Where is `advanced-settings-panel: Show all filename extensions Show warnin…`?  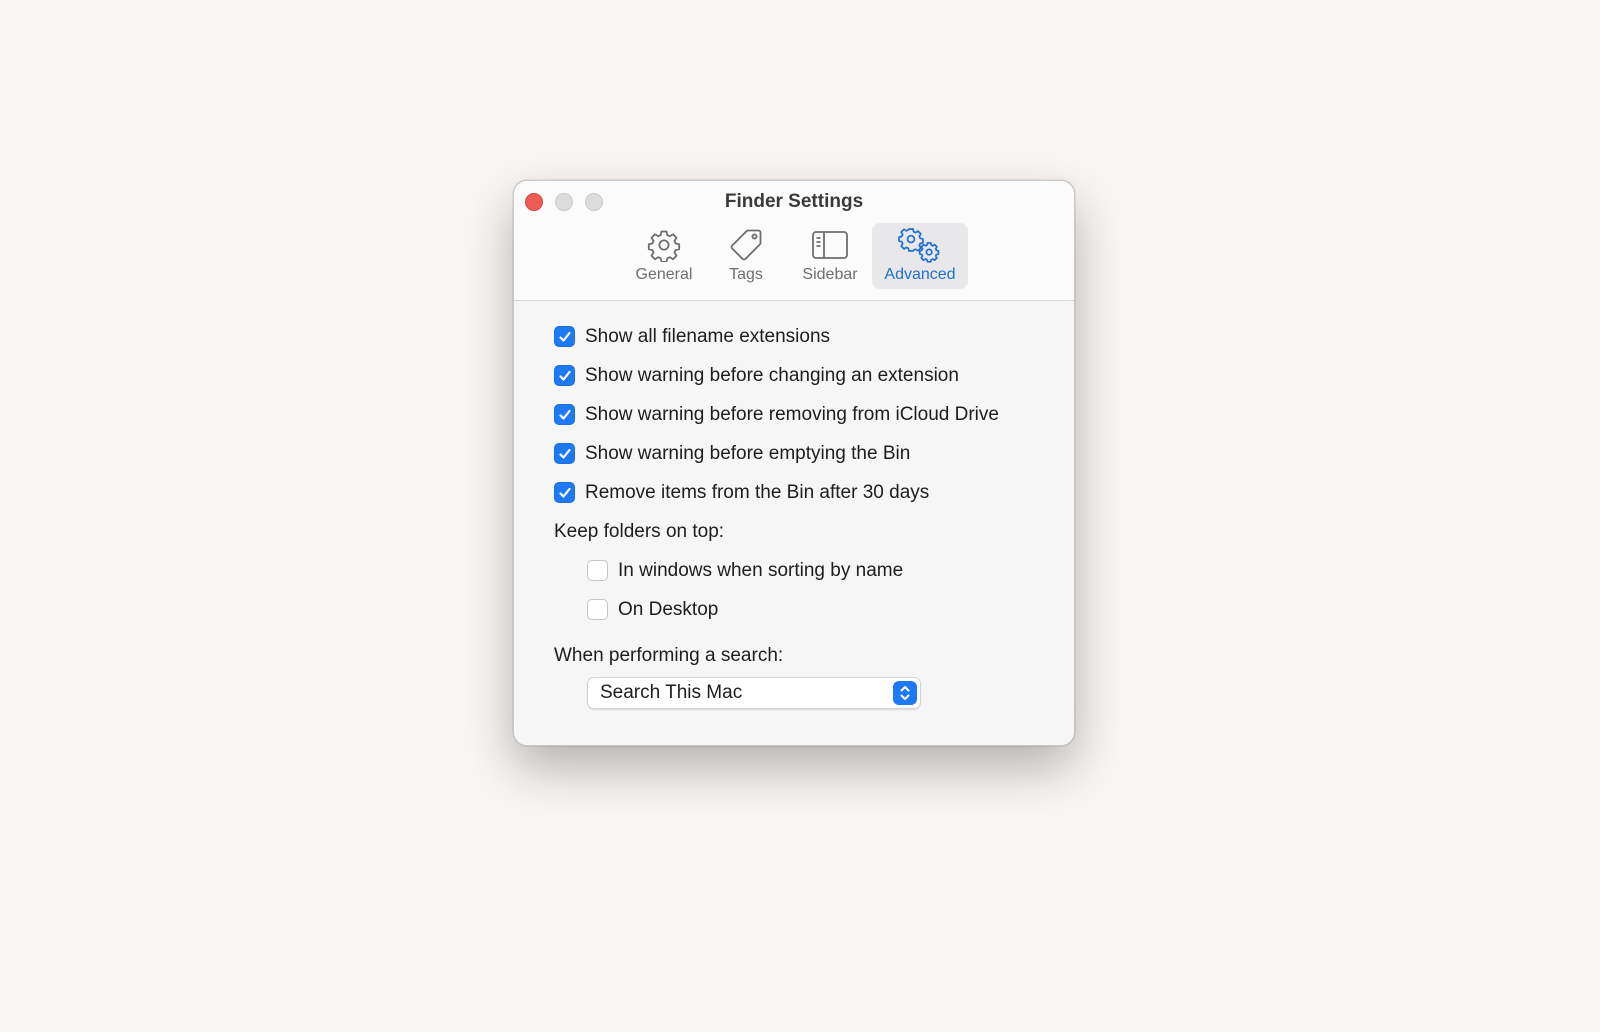 advanced-settings-panel: Show all filename extensions Show warnin… is located at coordinates (804, 513).